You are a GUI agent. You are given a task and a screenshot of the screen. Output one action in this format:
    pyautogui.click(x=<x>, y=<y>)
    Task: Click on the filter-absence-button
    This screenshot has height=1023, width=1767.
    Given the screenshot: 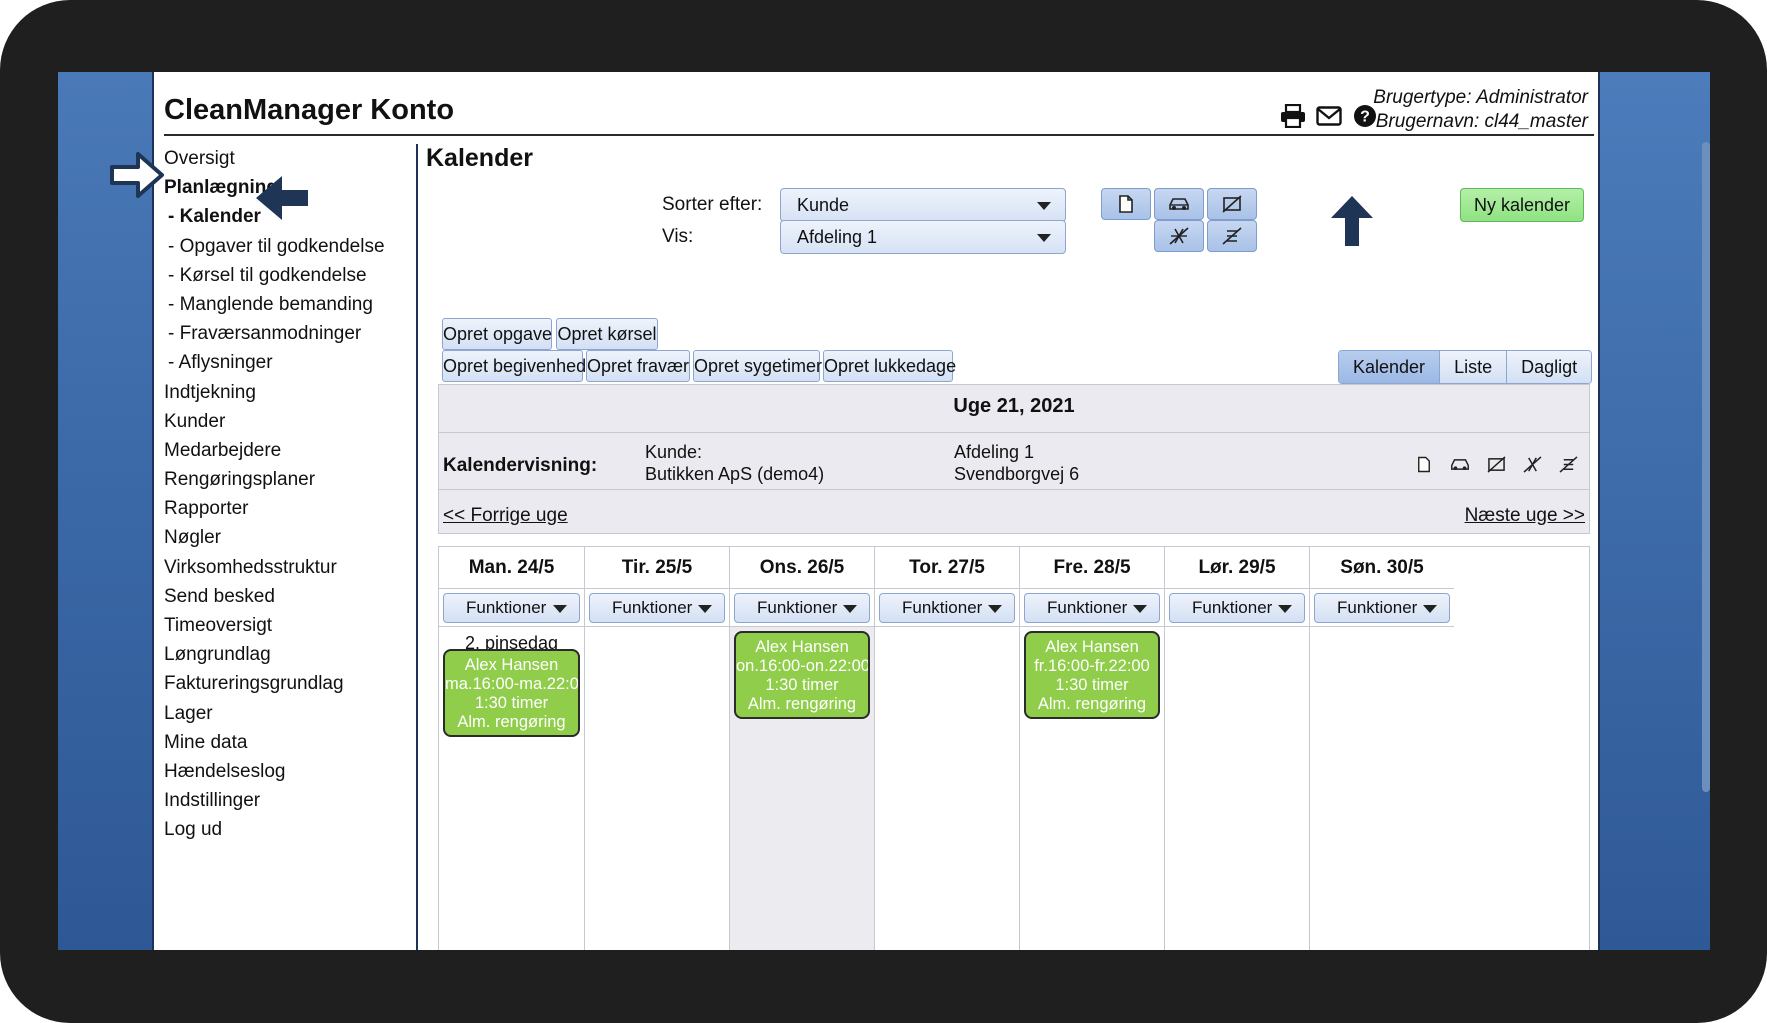 What is the action you would take?
    pyautogui.click(x=1232, y=204)
    